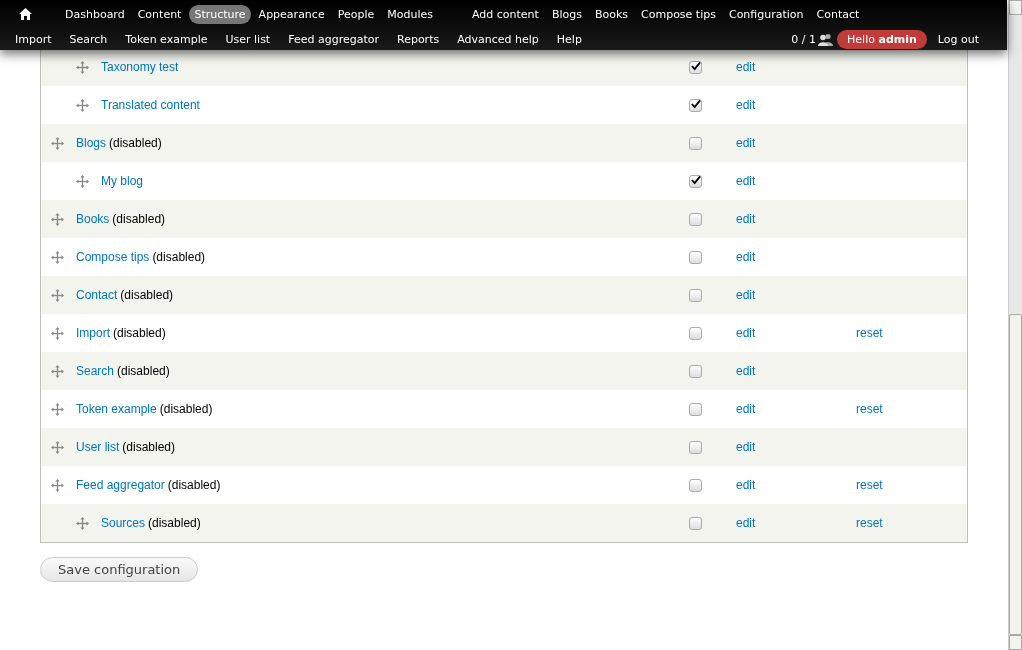  What do you see at coordinates (566, 14) in the screenshot?
I see `shortcut-link: Blogs` at bounding box center [566, 14].